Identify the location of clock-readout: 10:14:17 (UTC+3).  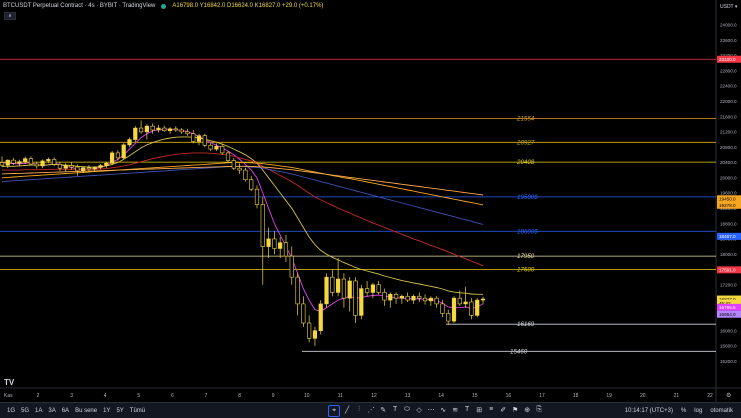
(649, 411).